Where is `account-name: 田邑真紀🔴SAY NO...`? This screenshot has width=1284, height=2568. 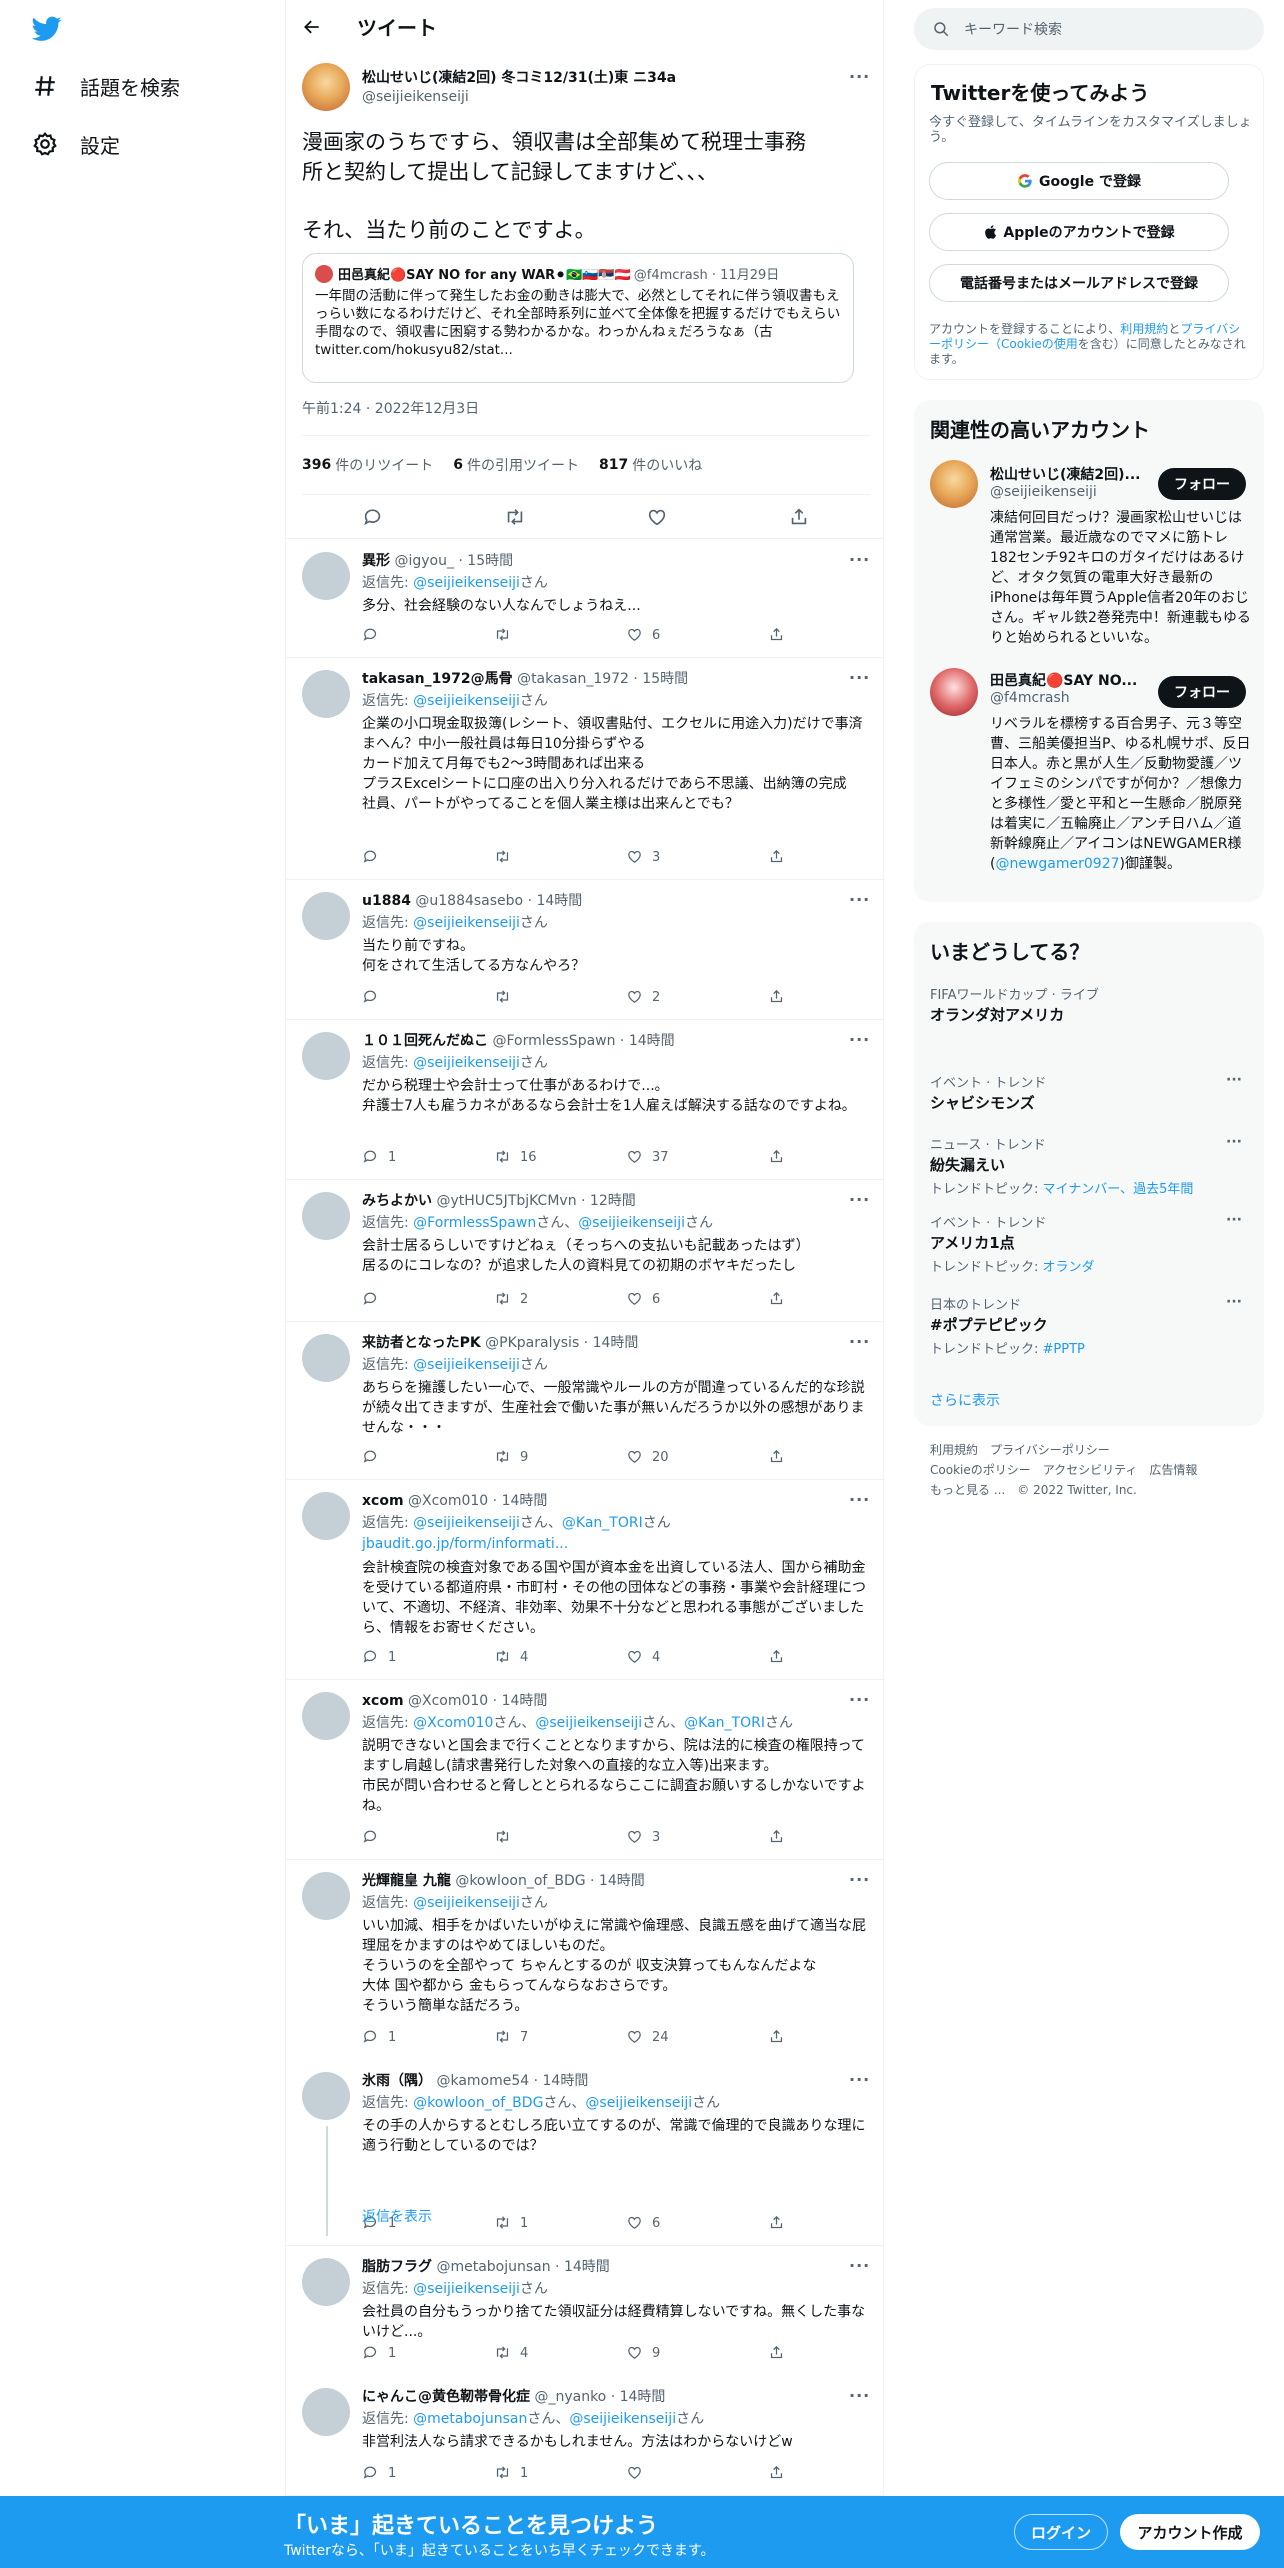 account-name: 田邑真紀🔴SAY NO... is located at coordinates (1063, 680).